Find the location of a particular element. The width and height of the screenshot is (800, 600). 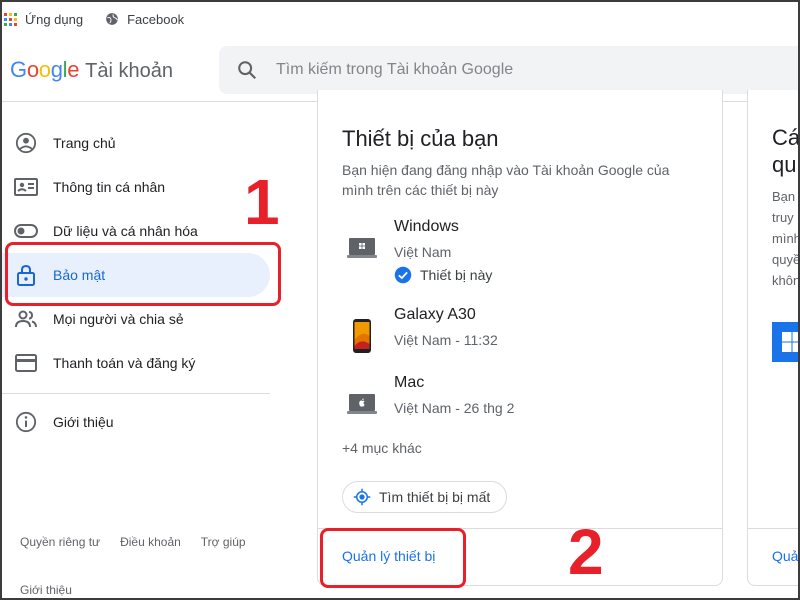

logo-letter: e is located at coordinates (73, 69).